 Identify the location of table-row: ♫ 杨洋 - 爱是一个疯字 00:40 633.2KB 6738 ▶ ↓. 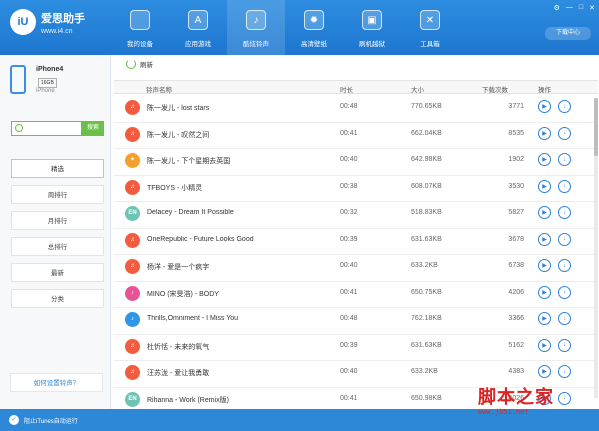
(356, 268).